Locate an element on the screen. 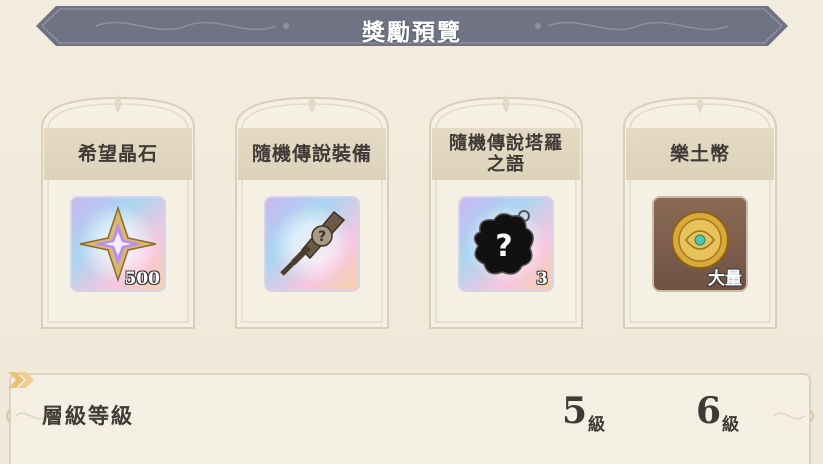 The image size is (823, 464). page-title: 獎勵預覽 is located at coordinates (412, 32).